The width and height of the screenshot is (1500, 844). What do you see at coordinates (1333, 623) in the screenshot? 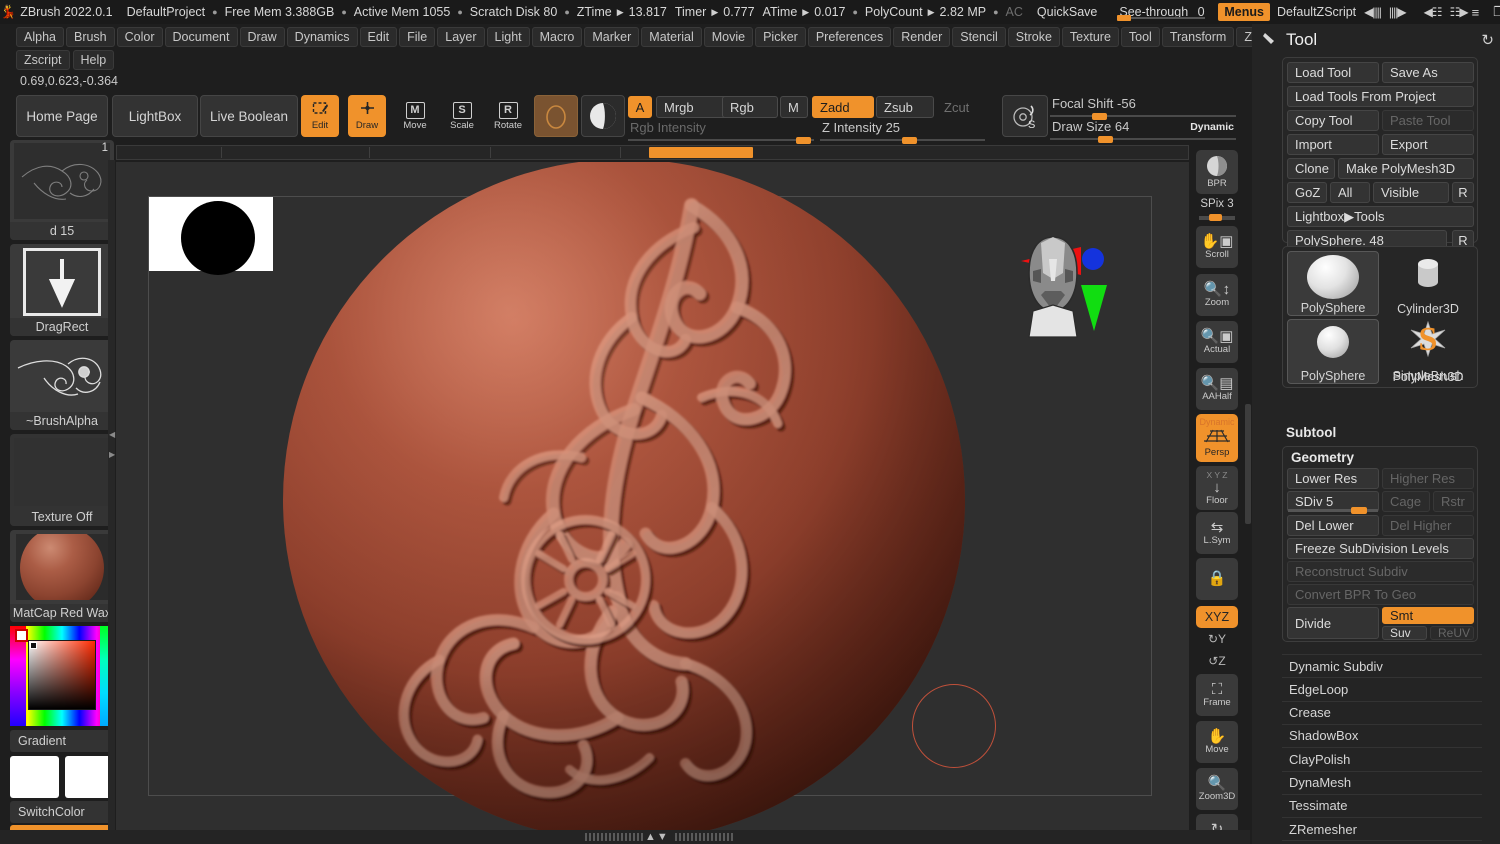
I see `divide-button: Divide` at bounding box center [1333, 623].